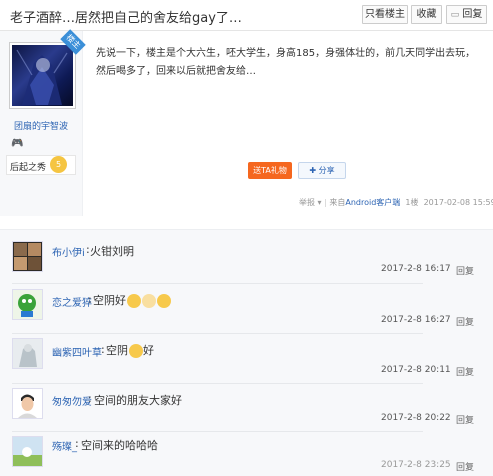  I want to click on reply-time: 2017-2-8 20:11, so click(416, 370).